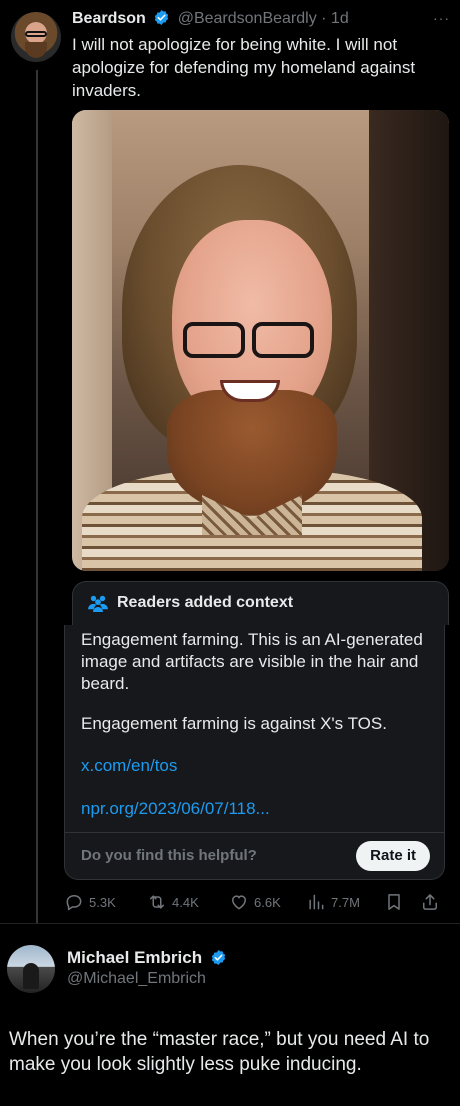 Image resolution: width=460 pixels, height=1106 pixels. What do you see at coordinates (129, 766) in the screenshot?
I see `note-link-tos: x.com/en/tos` at bounding box center [129, 766].